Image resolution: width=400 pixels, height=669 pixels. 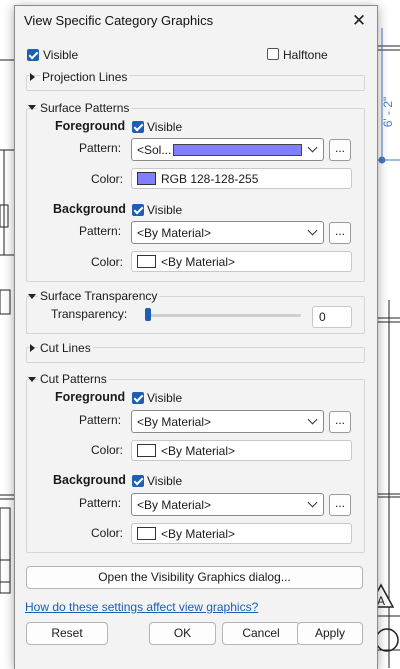 What do you see at coordinates (90, 397) in the screenshot?
I see `cp-foreground-label: Foreground` at bounding box center [90, 397].